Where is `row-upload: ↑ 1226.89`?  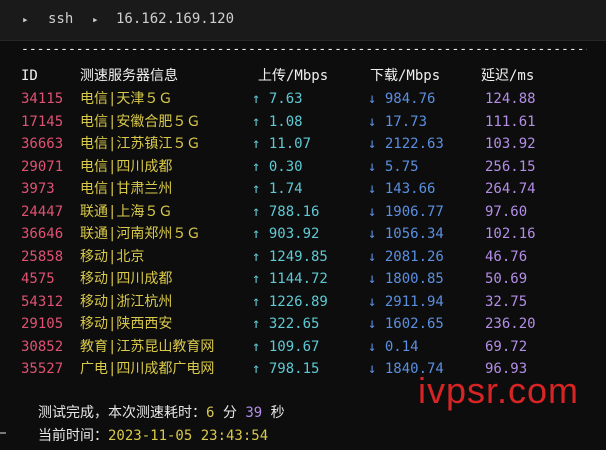
row-upload: ↑ 1226.89 is located at coordinates (290, 301).